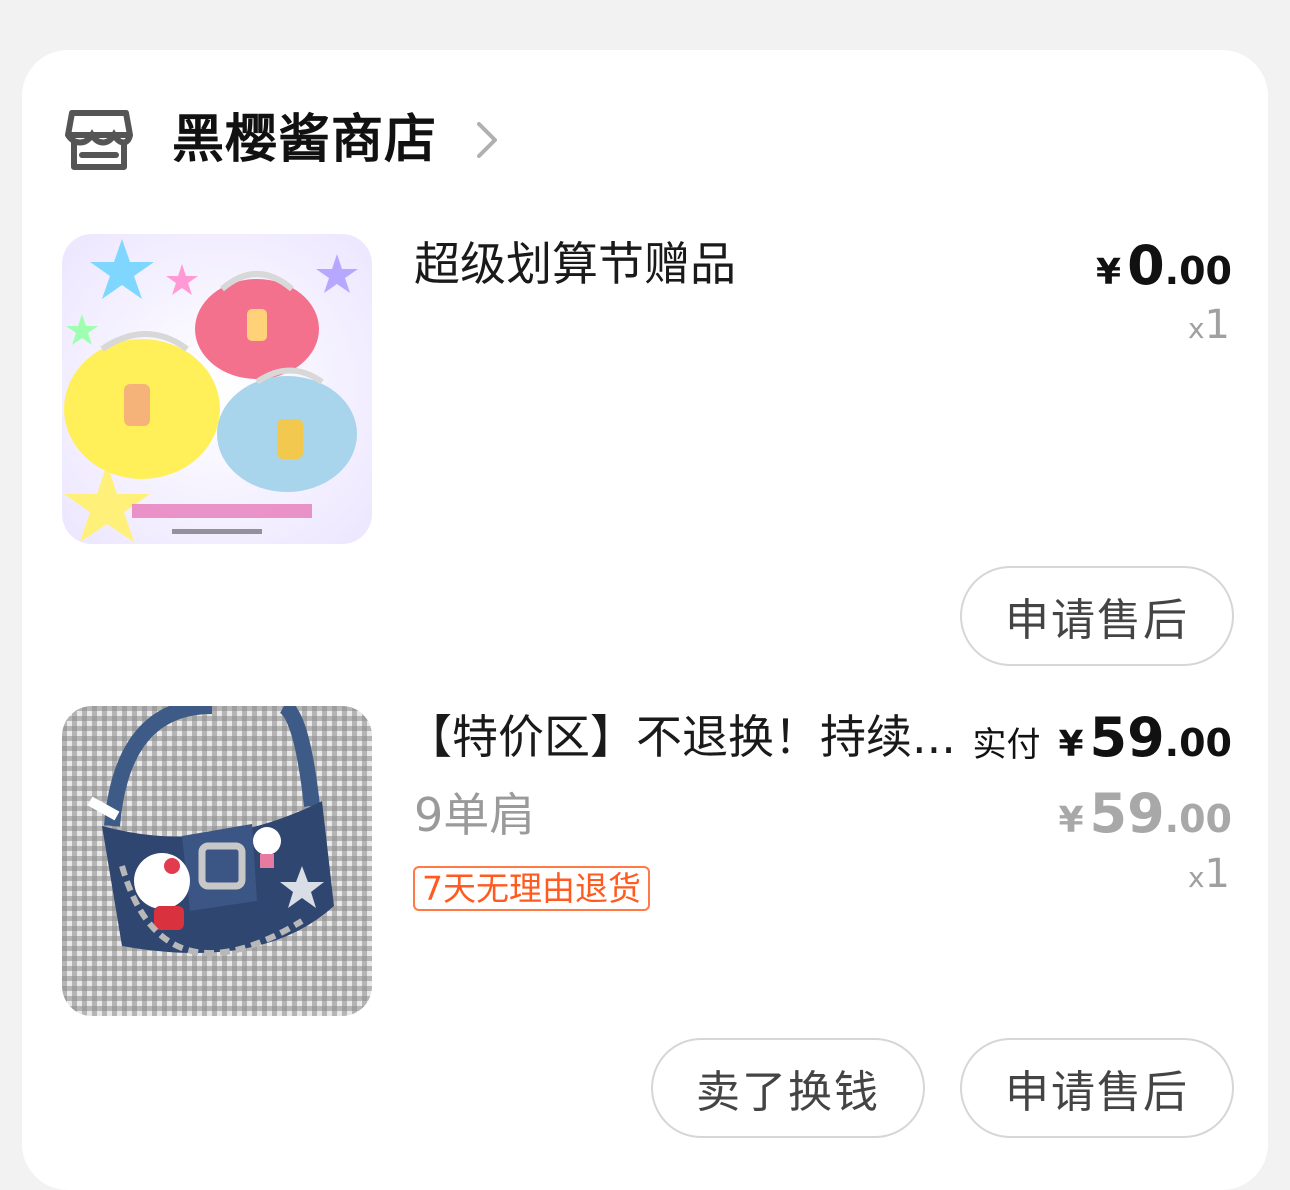 This screenshot has height=1190, width=1290. I want to click on product-qty-2: x 1, so click(1209, 874).